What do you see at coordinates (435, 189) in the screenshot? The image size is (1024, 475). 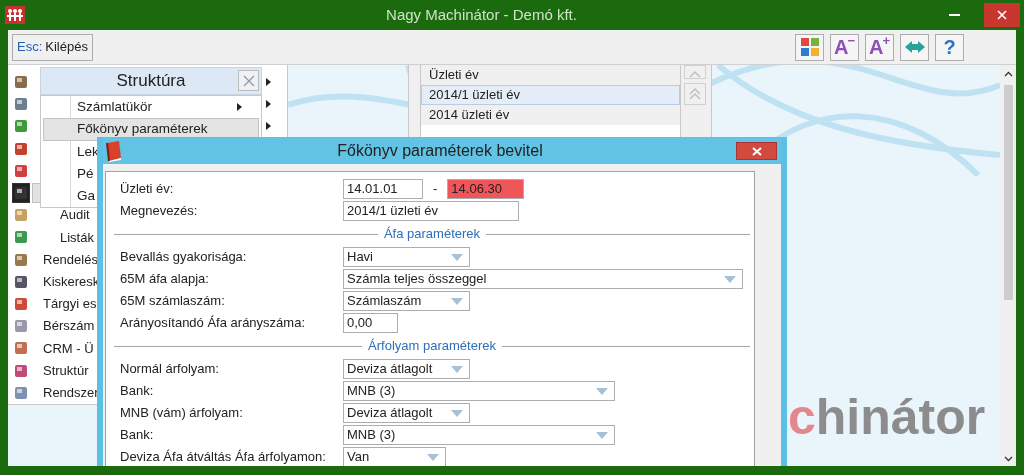 I see `range-dash: -` at bounding box center [435, 189].